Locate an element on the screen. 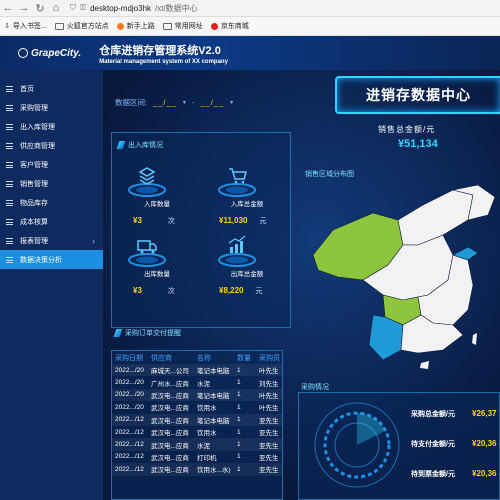  sidebar-item-inout: 出入库管理 is located at coordinates (51, 126).